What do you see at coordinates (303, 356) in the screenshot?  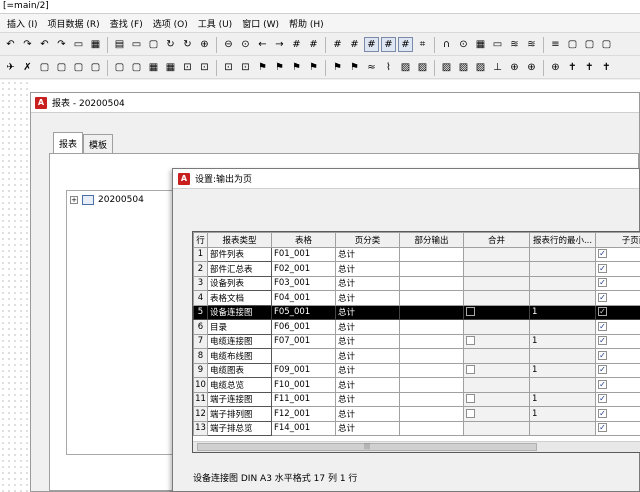 I see `form-cell` at bounding box center [303, 356].